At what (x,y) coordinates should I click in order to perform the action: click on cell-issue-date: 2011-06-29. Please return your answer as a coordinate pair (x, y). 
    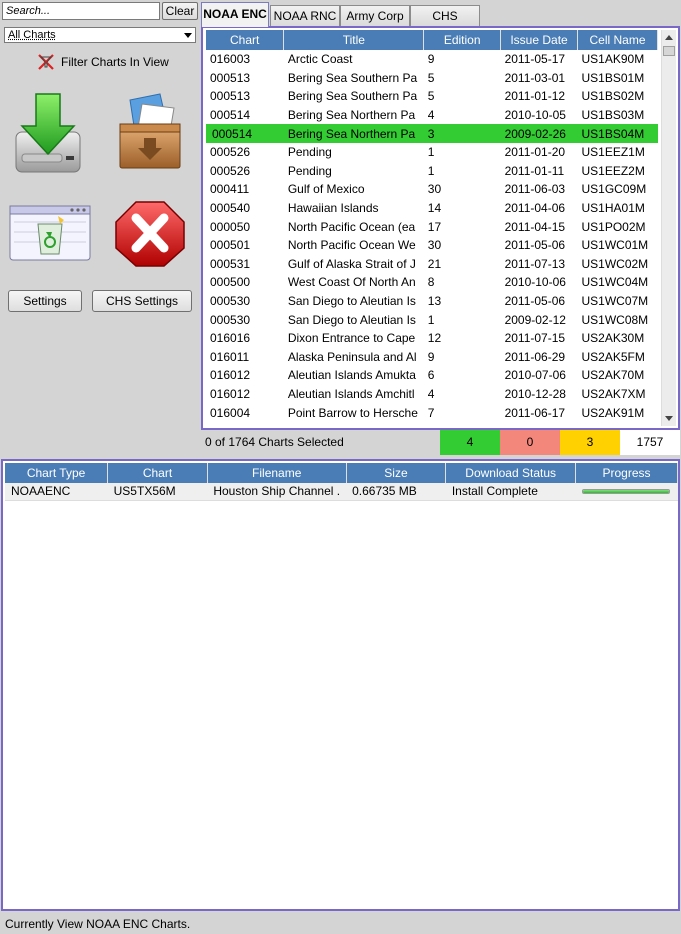
    Looking at the image, I should click on (535, 356).